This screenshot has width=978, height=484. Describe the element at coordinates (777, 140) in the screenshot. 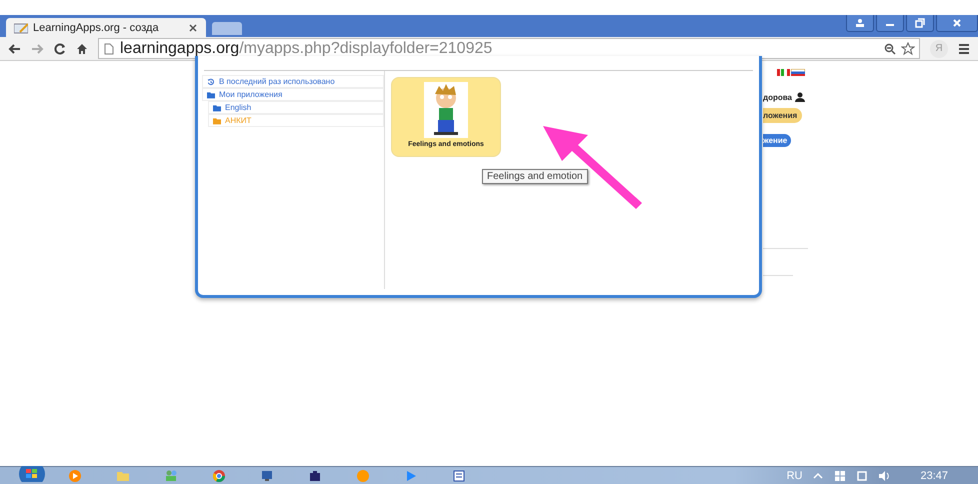

I see `create-button: жение` at that location.